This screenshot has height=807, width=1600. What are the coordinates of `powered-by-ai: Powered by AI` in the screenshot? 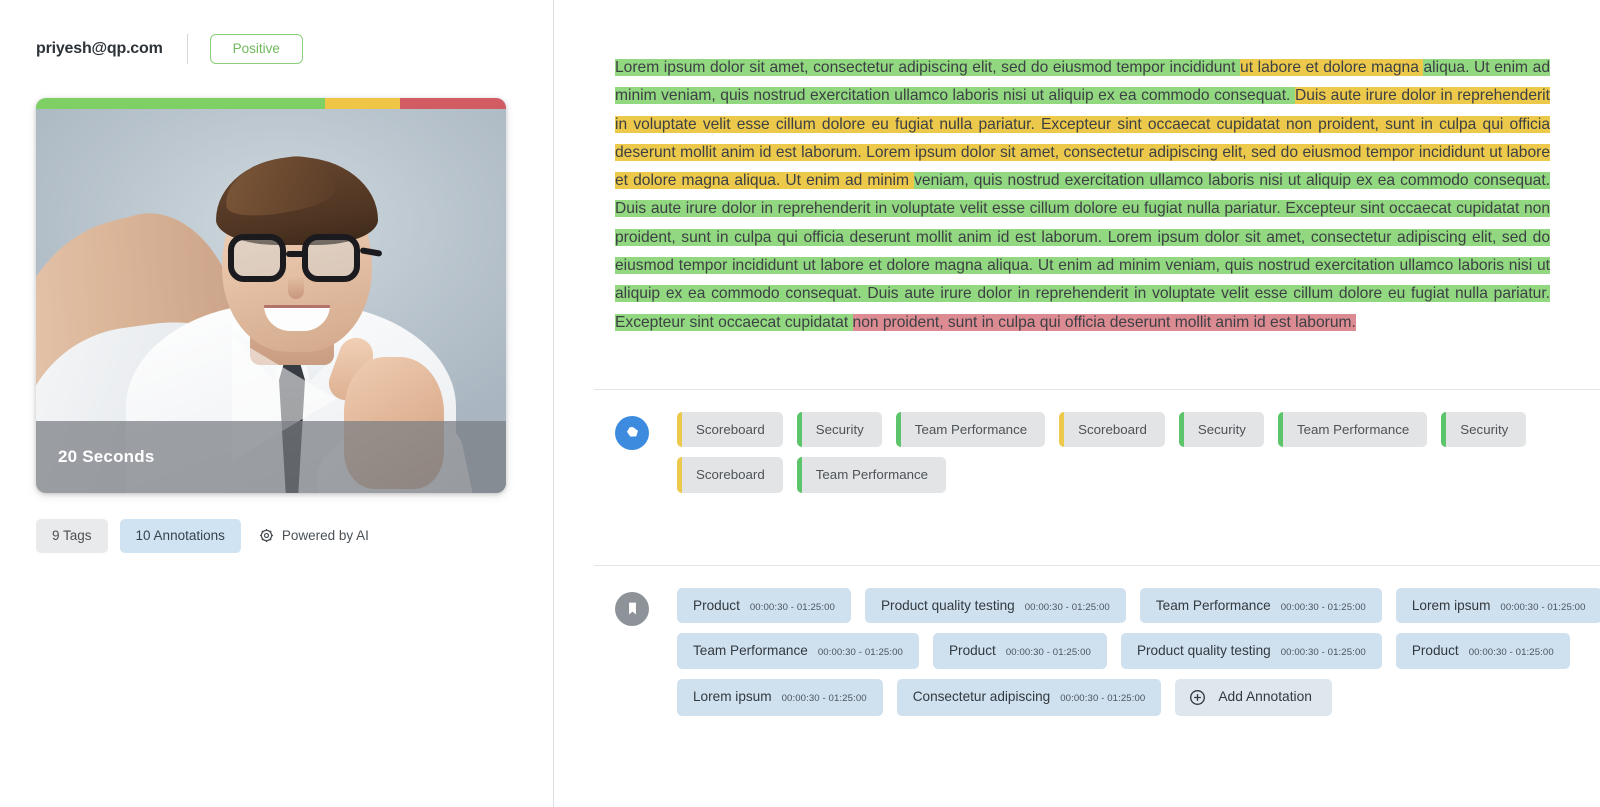 It's located at (314, 535).